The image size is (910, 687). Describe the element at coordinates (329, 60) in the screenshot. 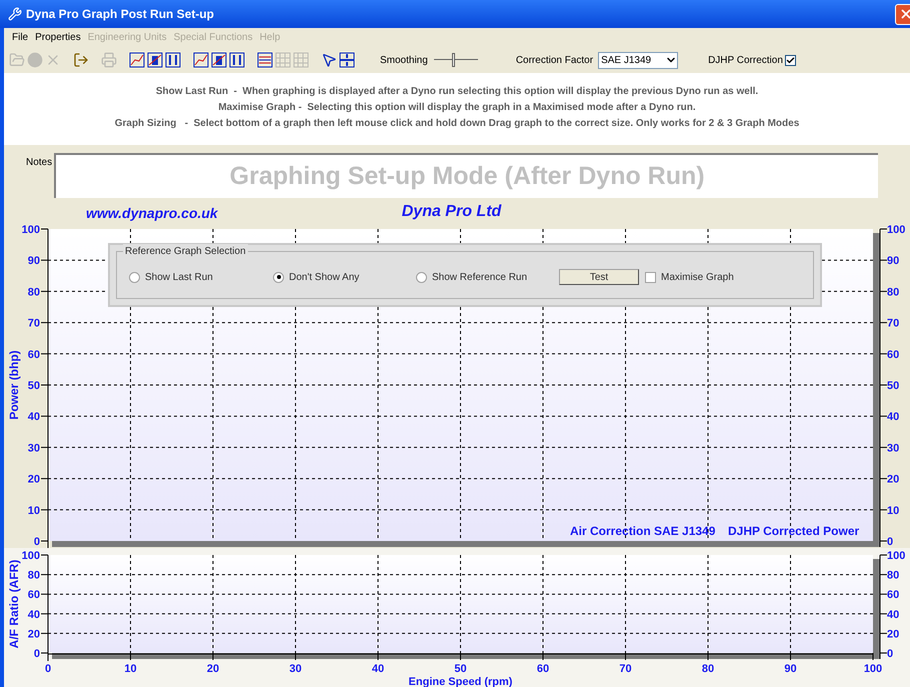

I see `pointer-icon` at that location.